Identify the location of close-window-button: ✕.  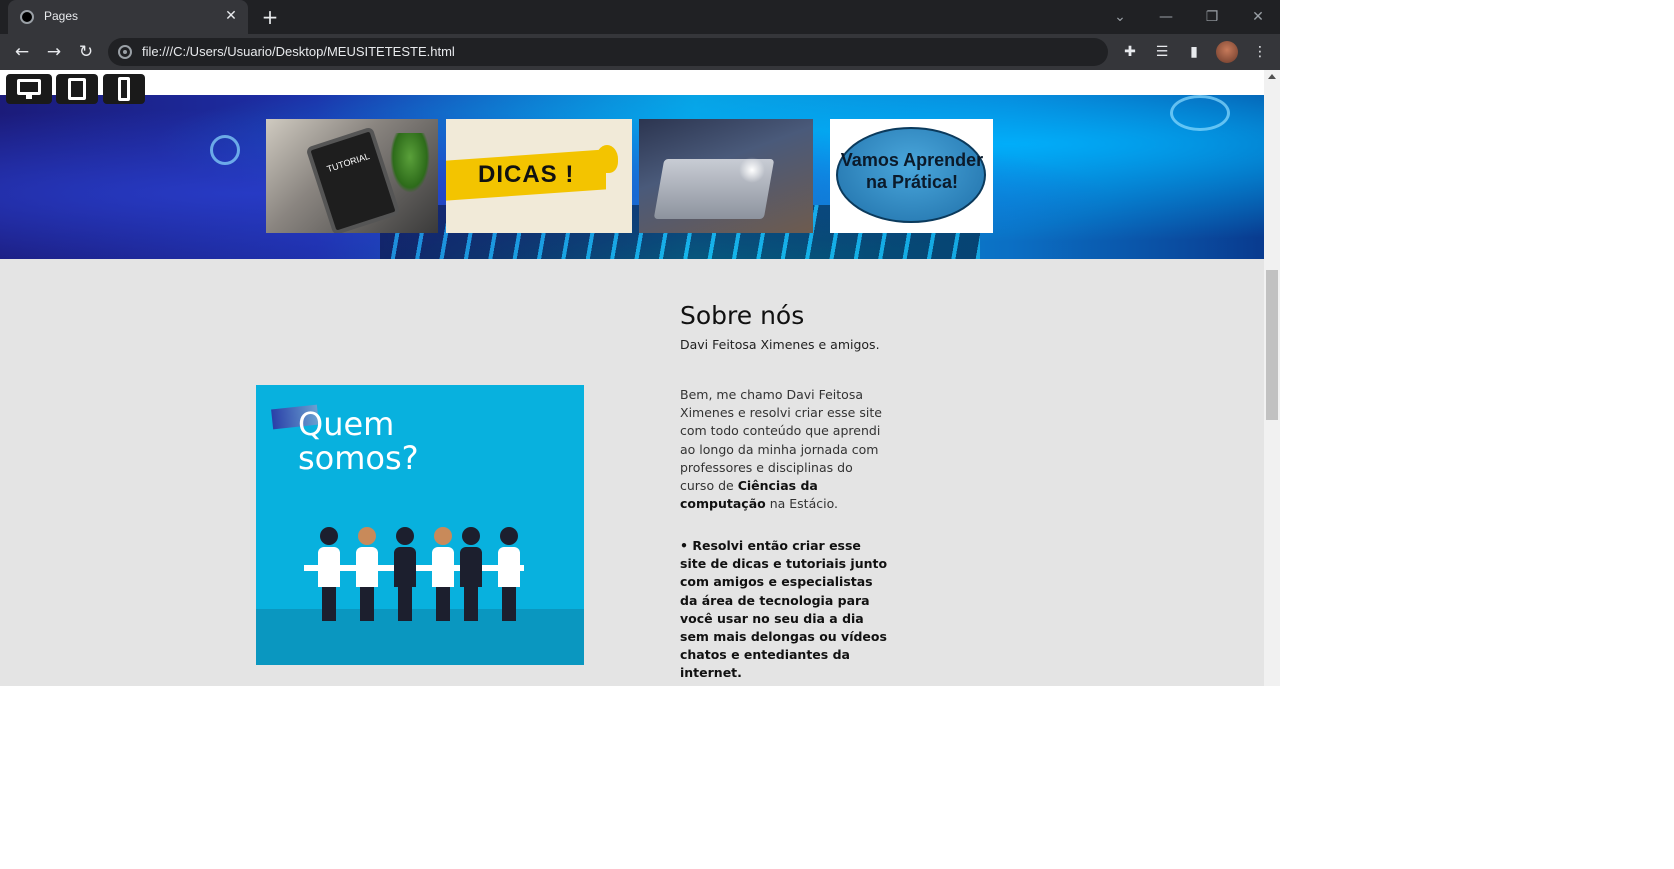
(1258, 17).